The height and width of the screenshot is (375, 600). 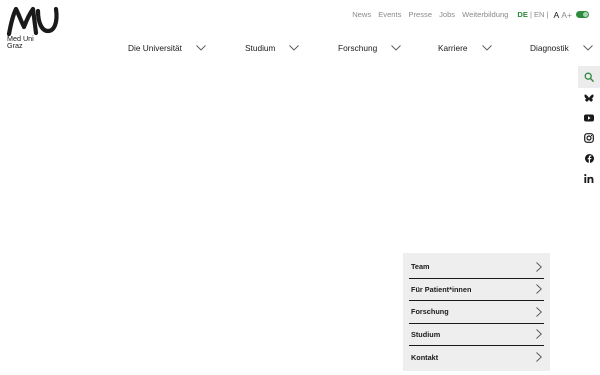 I want to click on nav-label: Studium, so click(x=260, y=48).